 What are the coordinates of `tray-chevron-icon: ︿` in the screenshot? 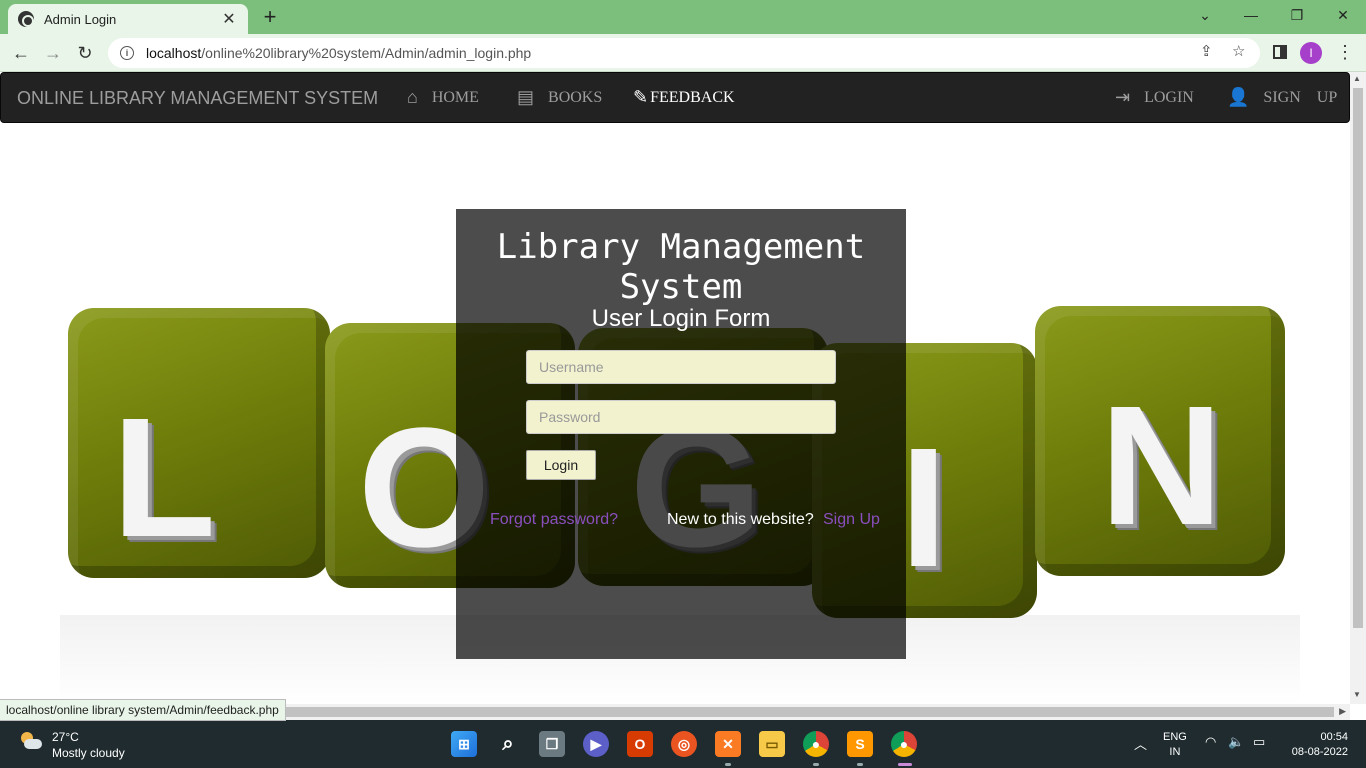 It's located at (1140, 743).